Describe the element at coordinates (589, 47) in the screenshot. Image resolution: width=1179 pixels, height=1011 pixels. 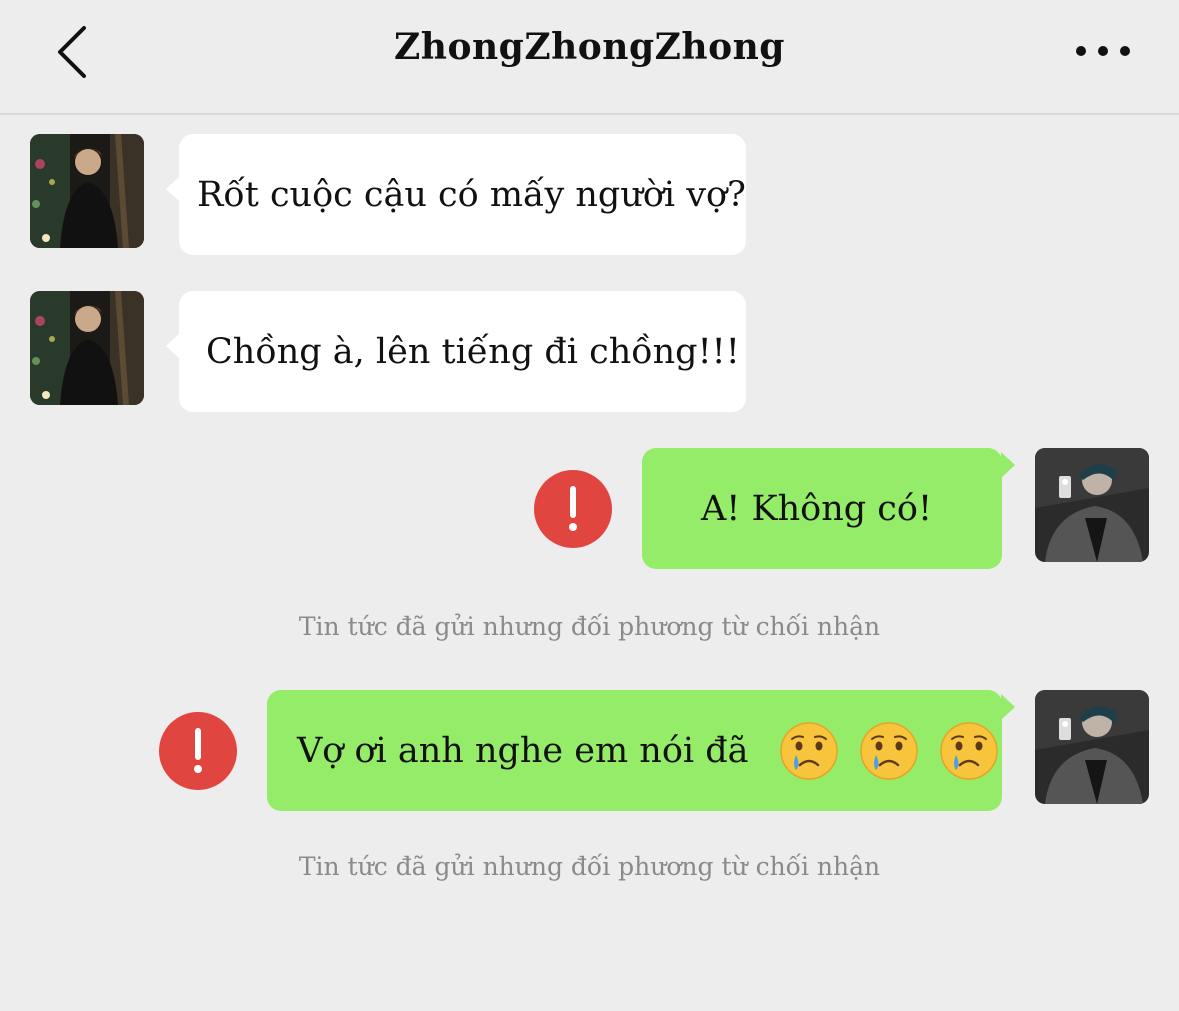
I see `chat-title: ZhongZhongZhong` at that location.